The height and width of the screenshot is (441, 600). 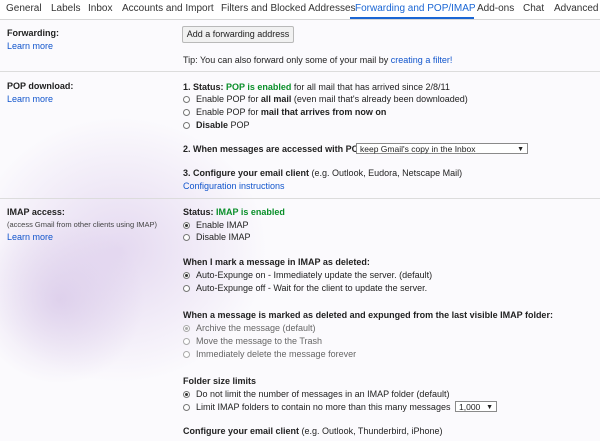 I want to click on disable-imap-option: Disable IMAP, so click(x=223, y=237).